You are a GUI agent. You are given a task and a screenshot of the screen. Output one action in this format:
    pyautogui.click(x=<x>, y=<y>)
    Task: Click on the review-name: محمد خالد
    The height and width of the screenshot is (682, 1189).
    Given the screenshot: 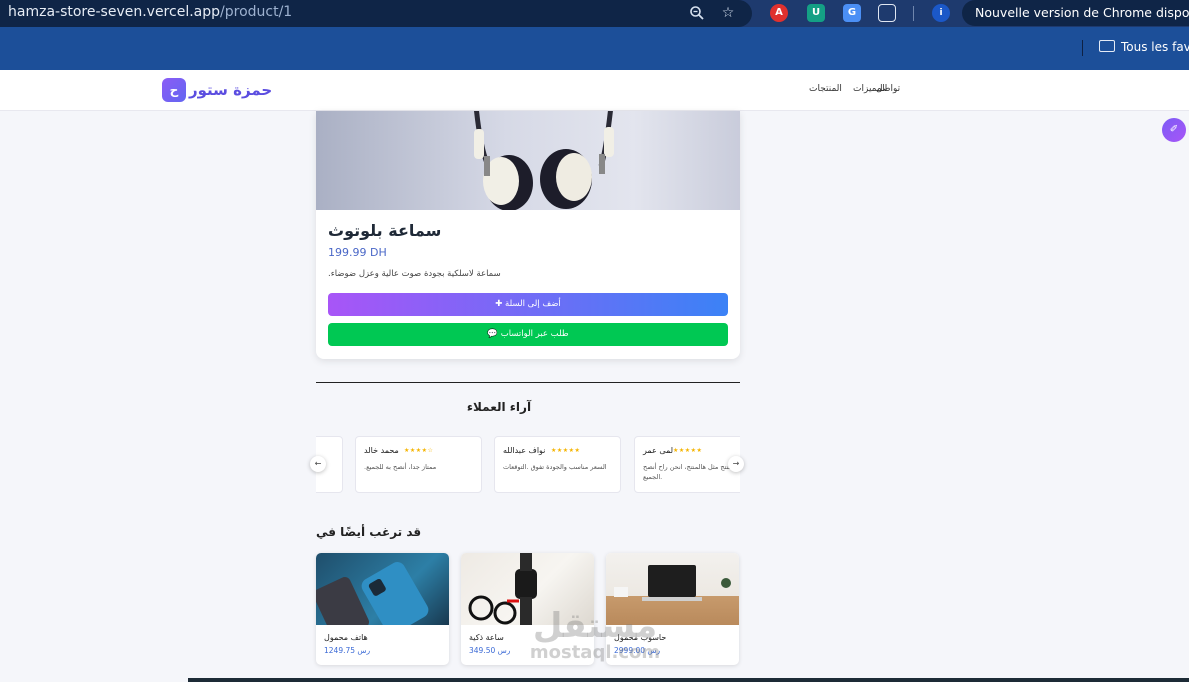 What is the action you would take?
    pyautogui.click(x=381, y=450)
    